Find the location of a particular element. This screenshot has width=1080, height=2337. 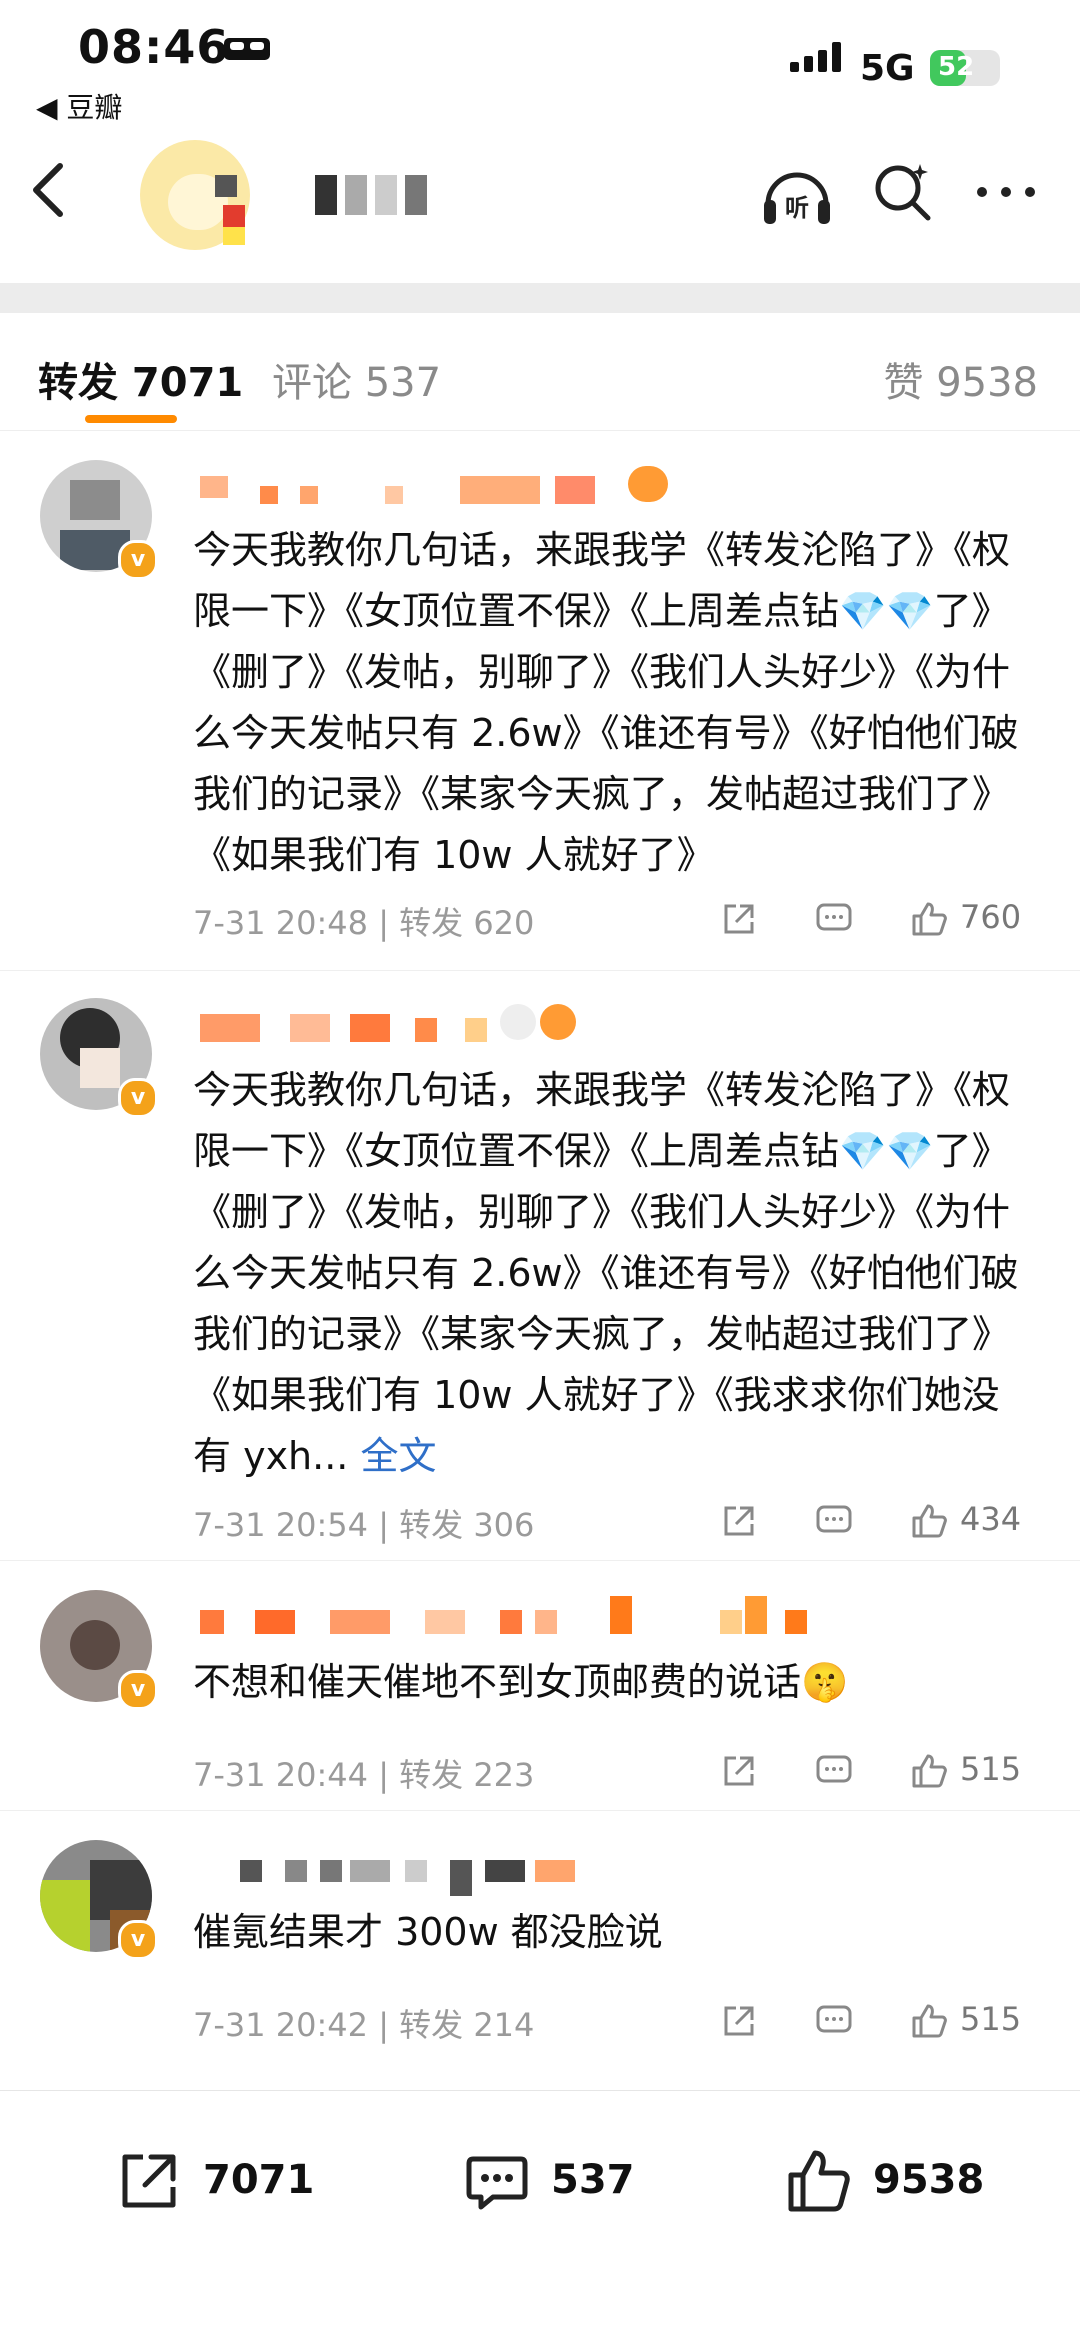

tab-like: 赞 9538 is located at coordinates (960, 379).